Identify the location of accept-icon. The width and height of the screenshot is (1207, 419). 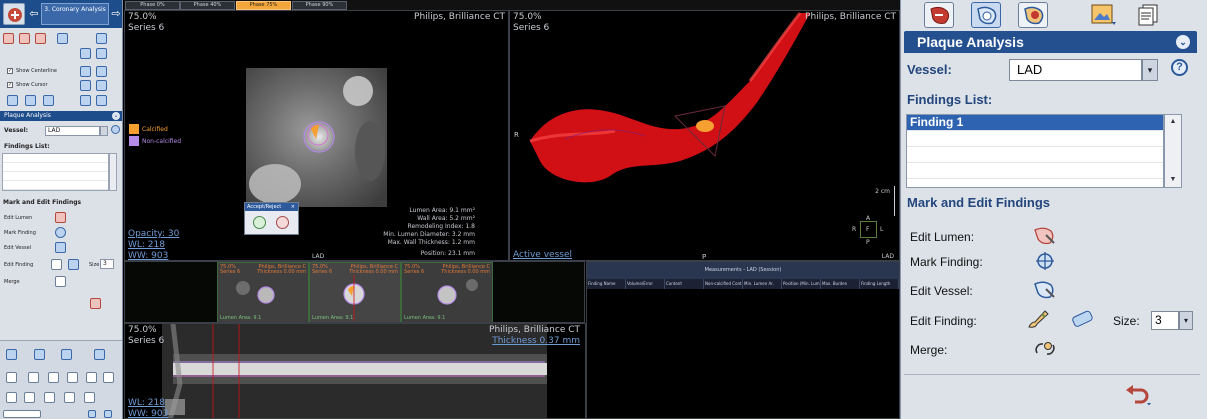
(259, 222).